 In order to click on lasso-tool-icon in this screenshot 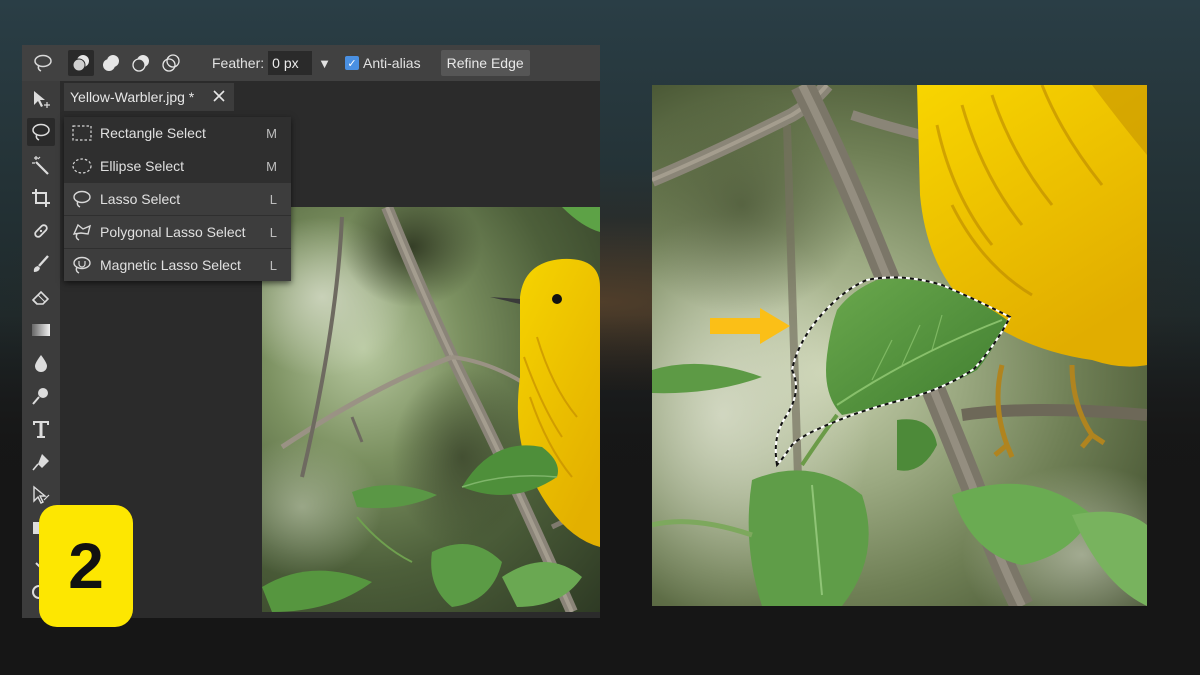, I will do `click(41, 132)`.